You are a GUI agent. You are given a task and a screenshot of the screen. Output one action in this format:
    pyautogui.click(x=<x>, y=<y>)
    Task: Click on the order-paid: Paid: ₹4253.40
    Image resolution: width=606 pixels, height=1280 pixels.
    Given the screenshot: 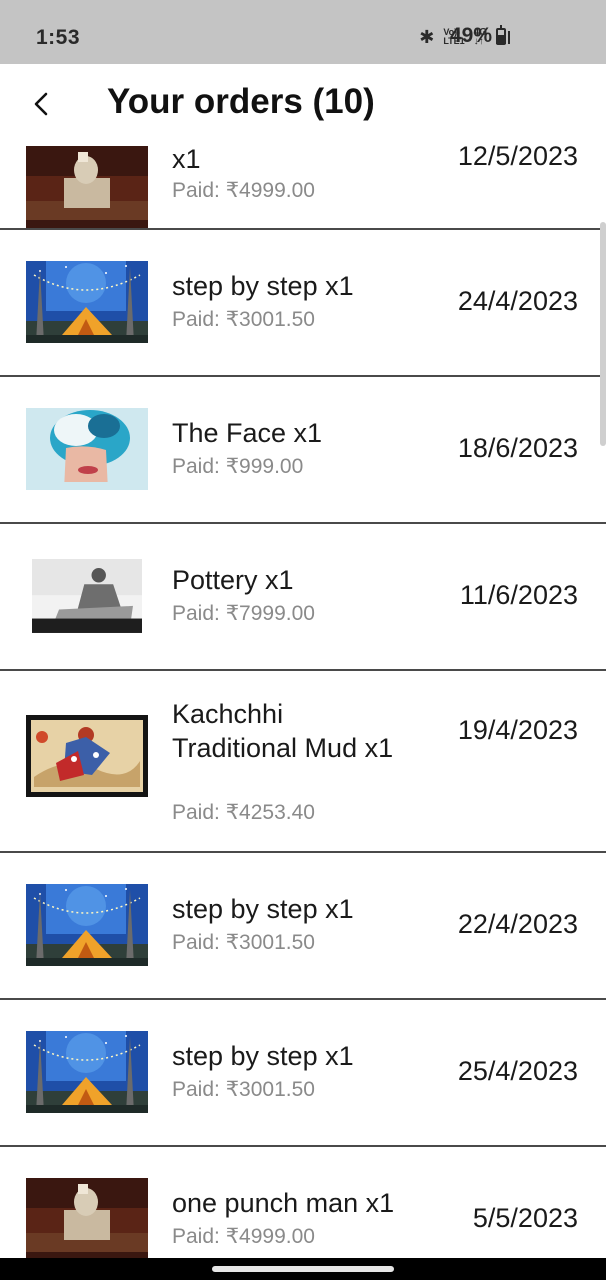 What is the action you would take?
    pyautogui.click(x=243, y=812)
    